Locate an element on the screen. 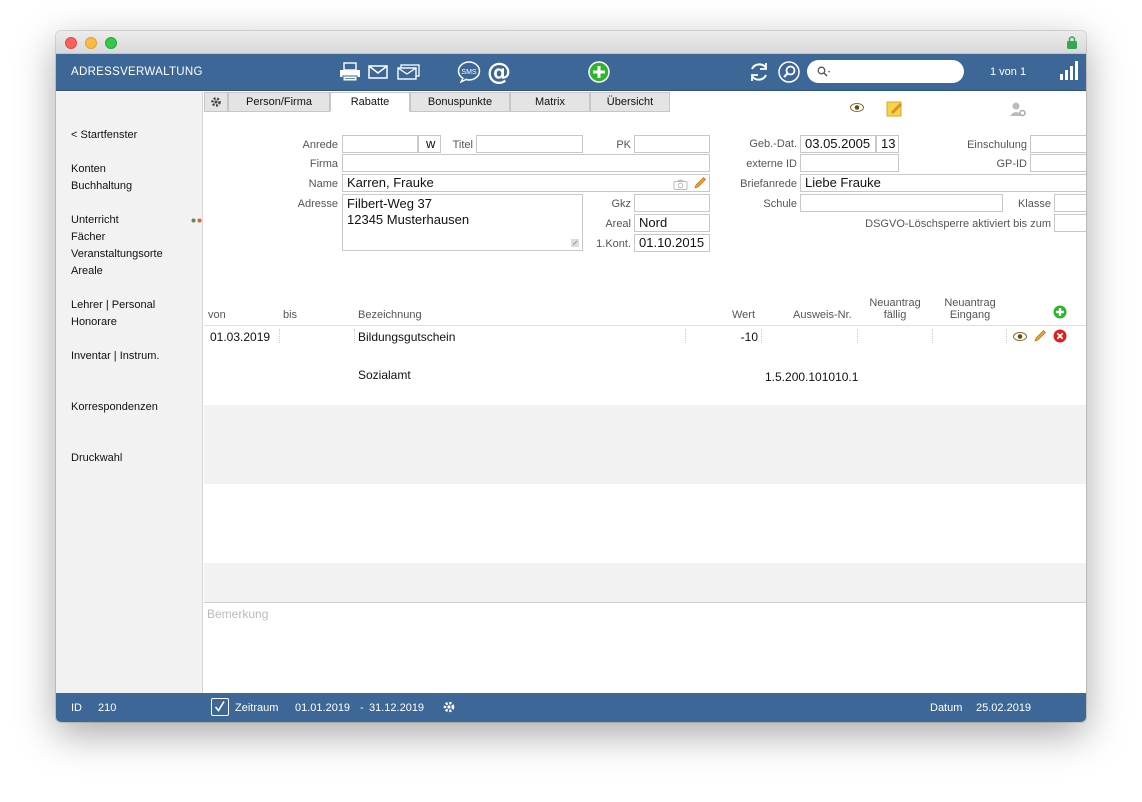 The width and height of the screenshot is (1142, 802). bemerkung-field: Bemerkung is located at coordinates (645, 647).